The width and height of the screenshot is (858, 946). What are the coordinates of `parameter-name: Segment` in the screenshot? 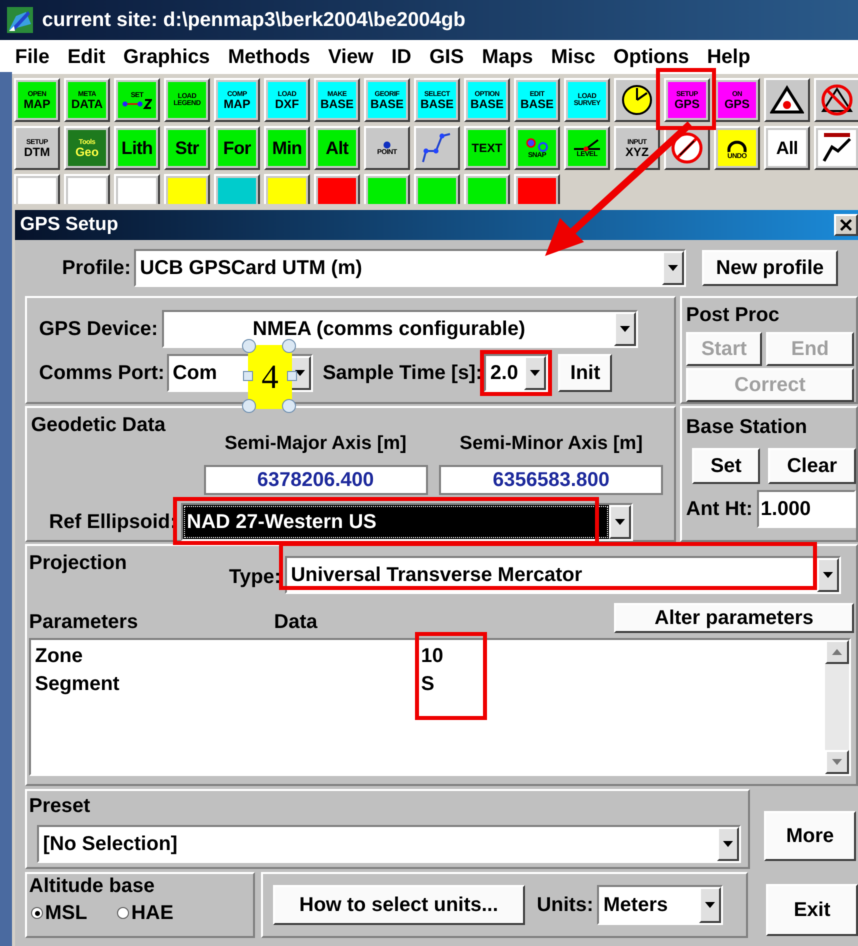 It's located at (77, 684).